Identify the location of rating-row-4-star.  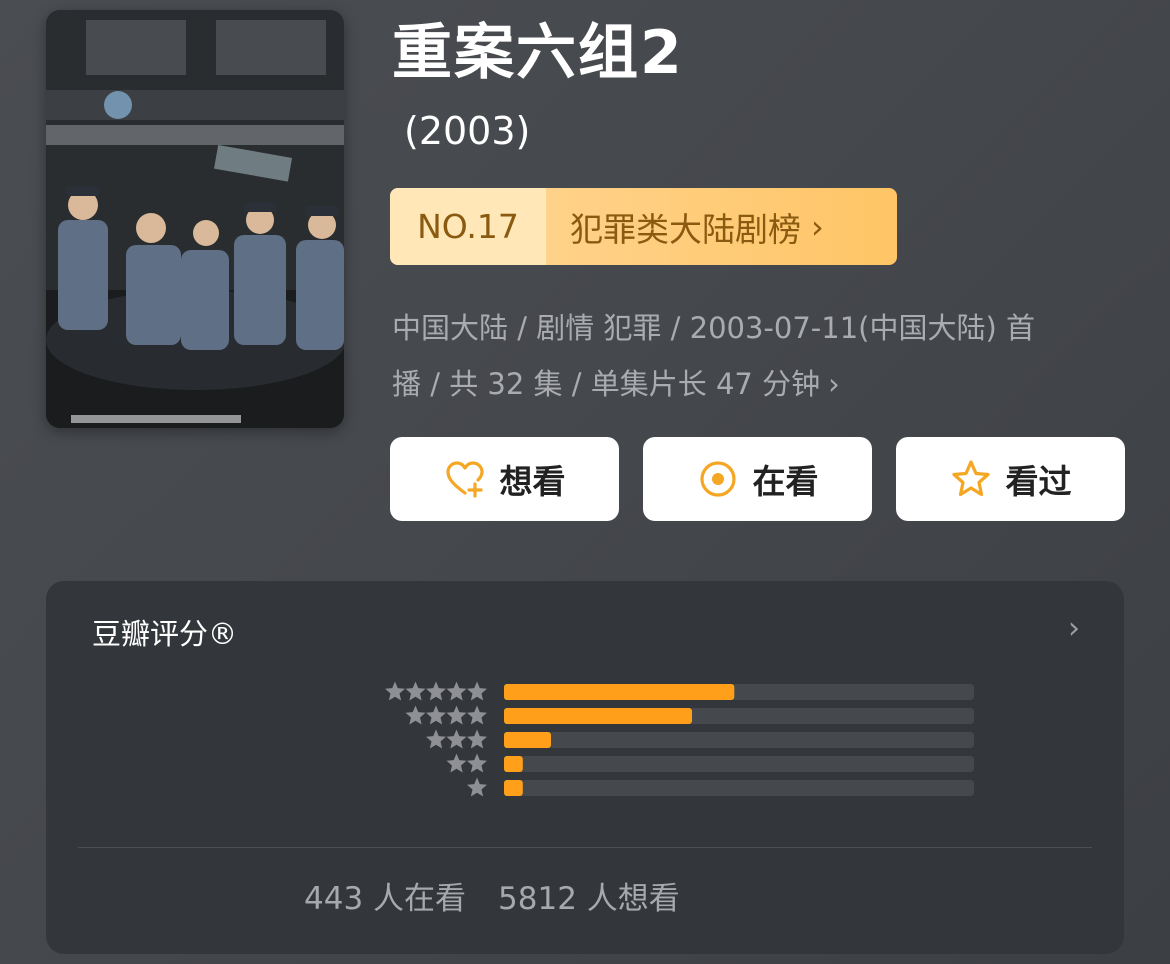
(689, 715).